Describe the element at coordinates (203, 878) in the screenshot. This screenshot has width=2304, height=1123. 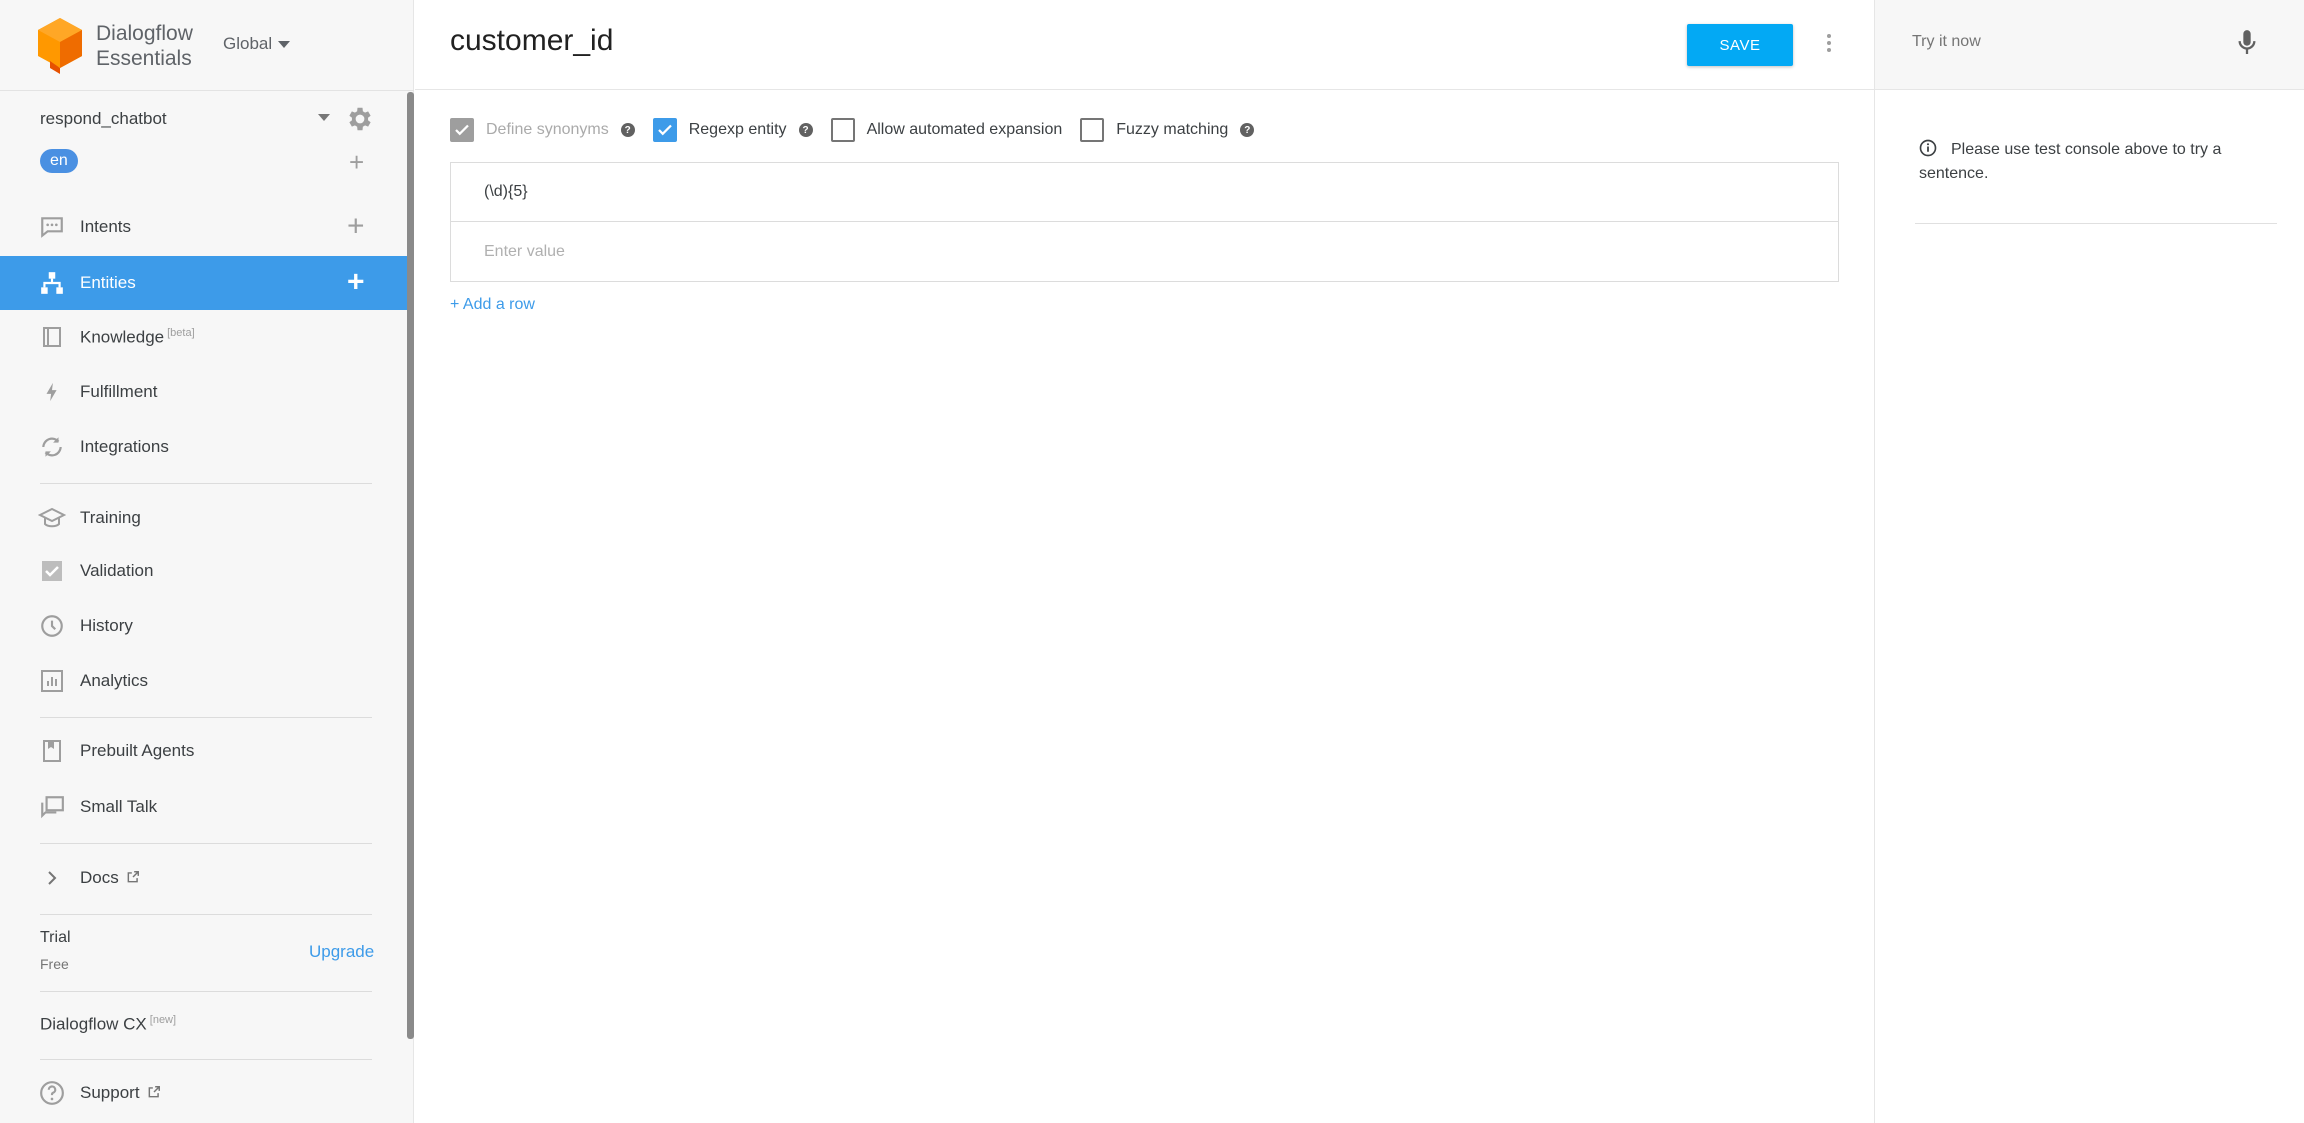
I see `sidebar-item-docs: Docs` at that location.